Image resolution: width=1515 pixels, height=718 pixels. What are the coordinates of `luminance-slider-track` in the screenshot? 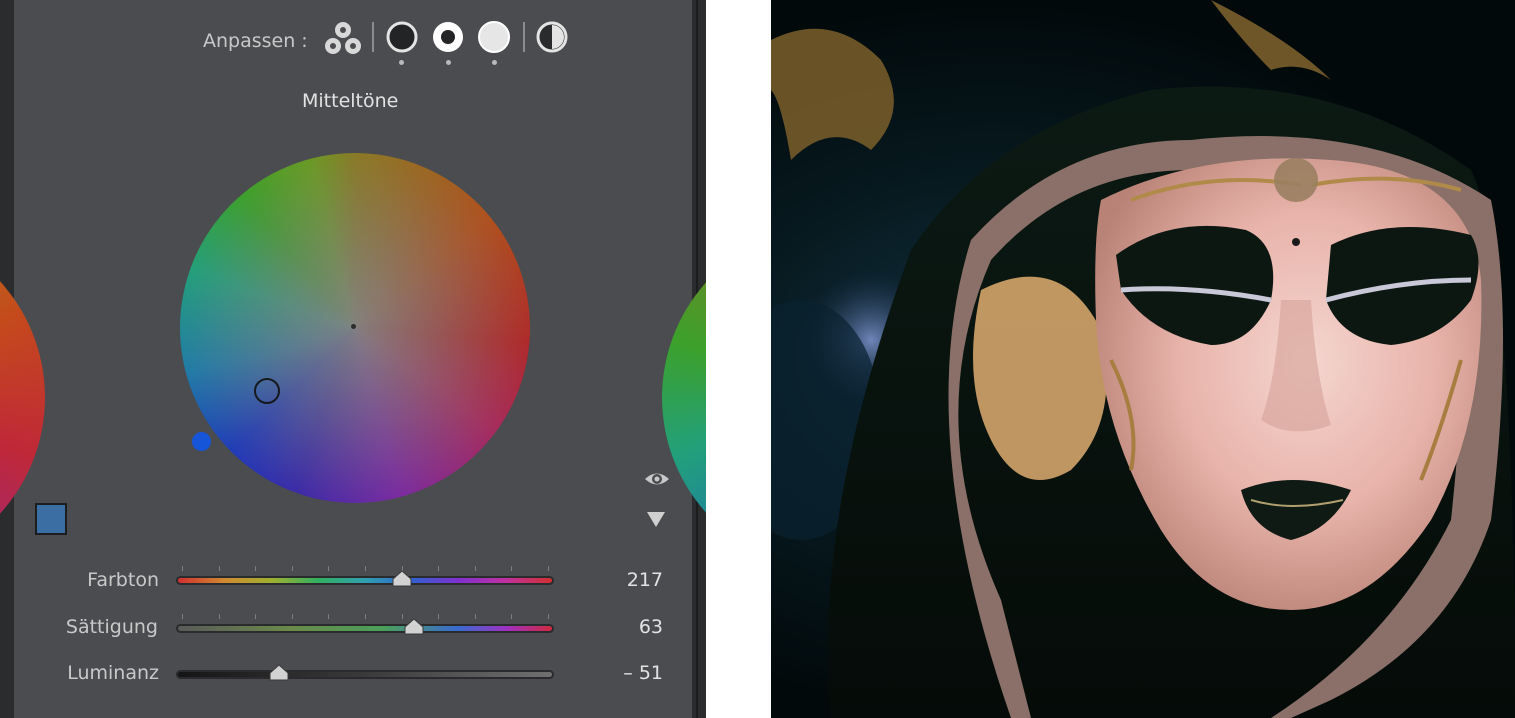 It's located at (365, 674).